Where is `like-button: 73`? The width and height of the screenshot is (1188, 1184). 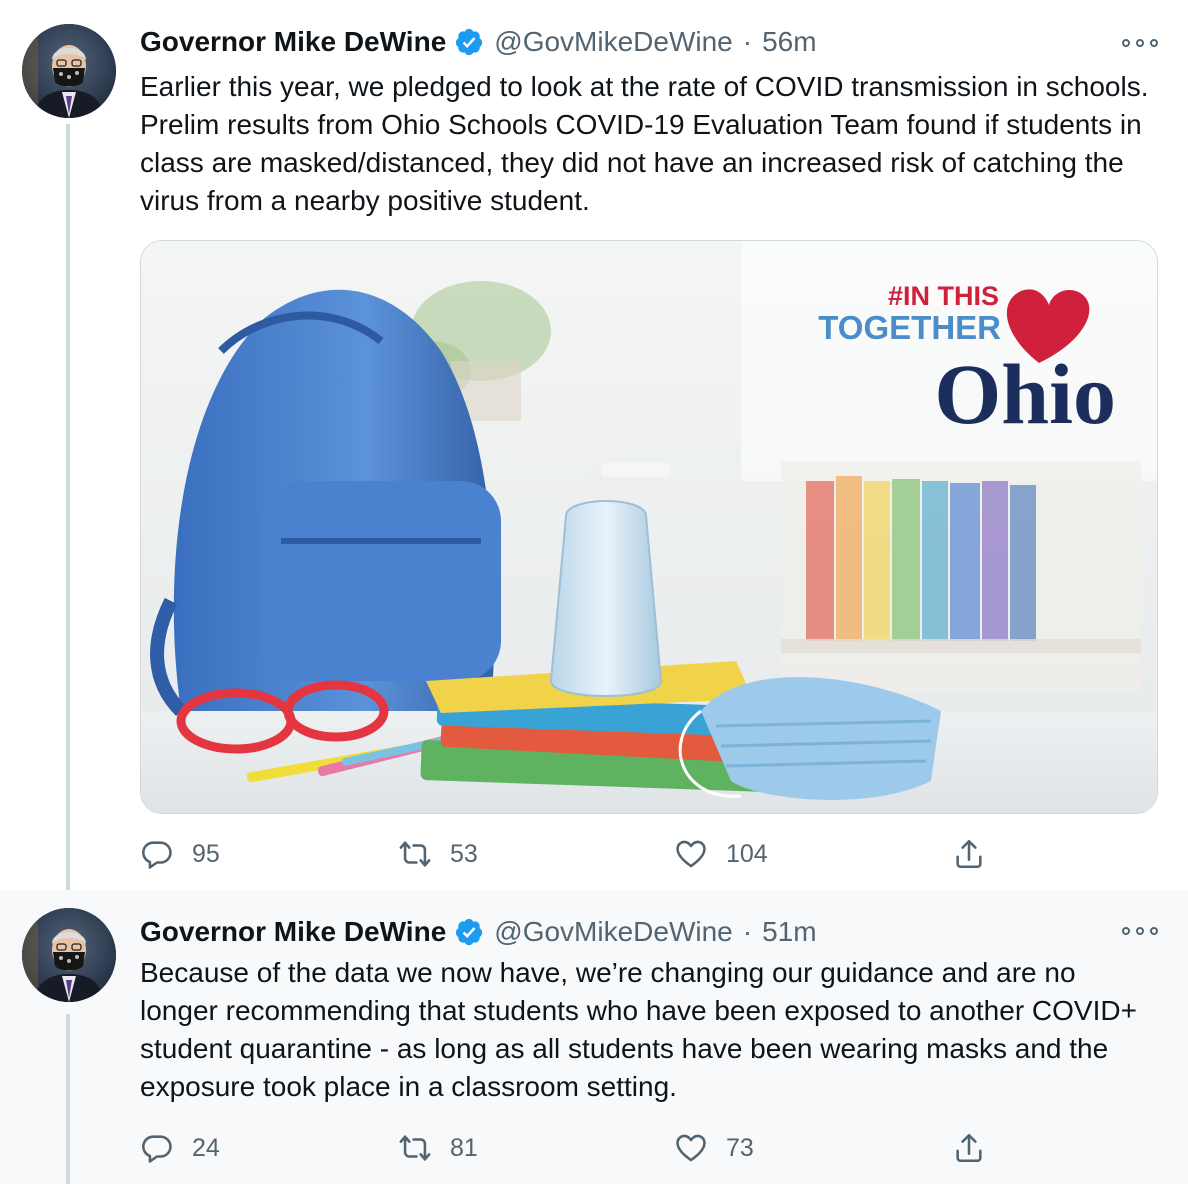
like-button: 73 is located at coordinates (714, 1148).